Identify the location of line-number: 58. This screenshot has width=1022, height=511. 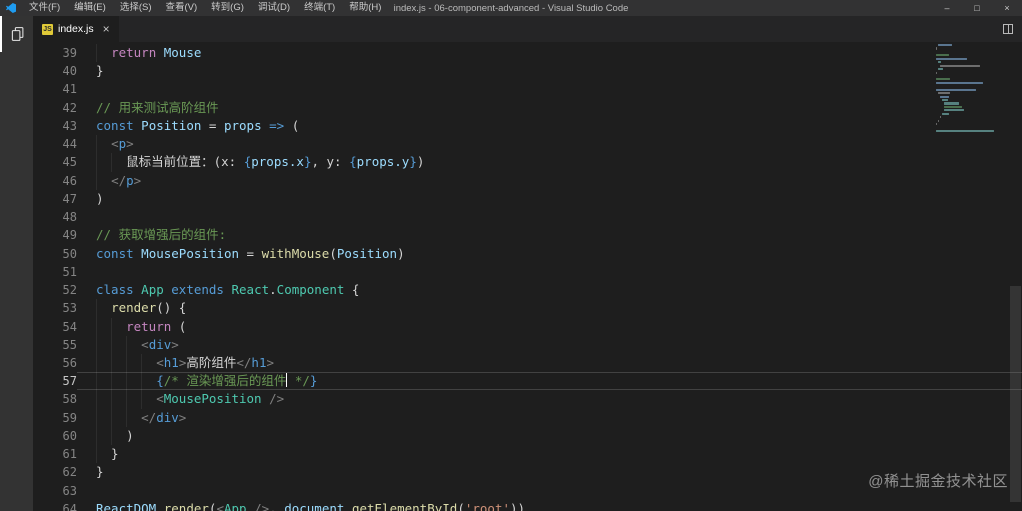
(55, 399).